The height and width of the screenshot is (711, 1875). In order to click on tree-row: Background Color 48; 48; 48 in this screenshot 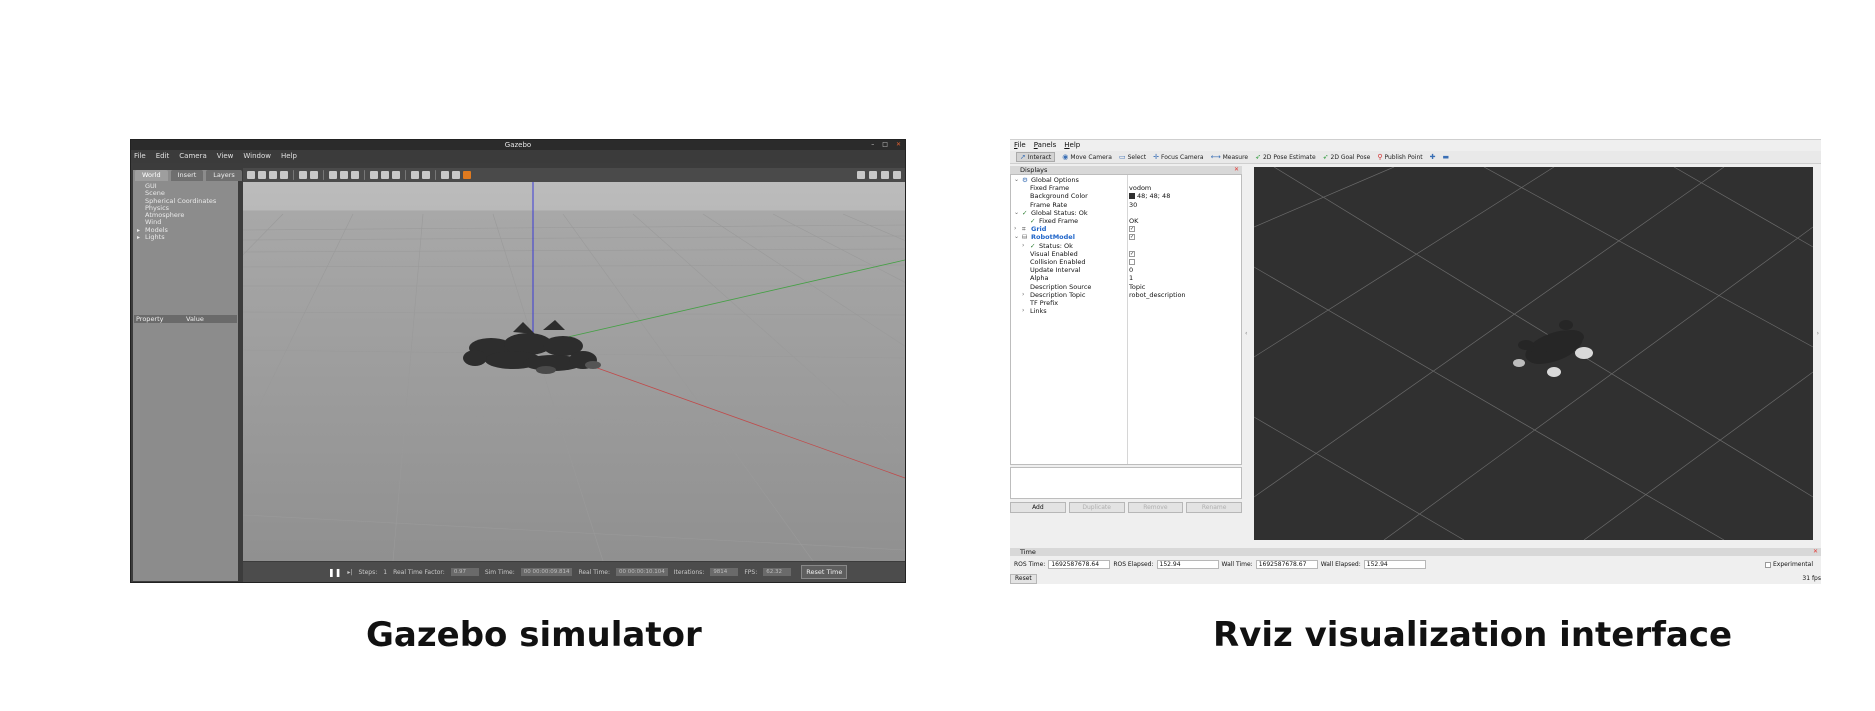, I will do `click(1126, 196)`.